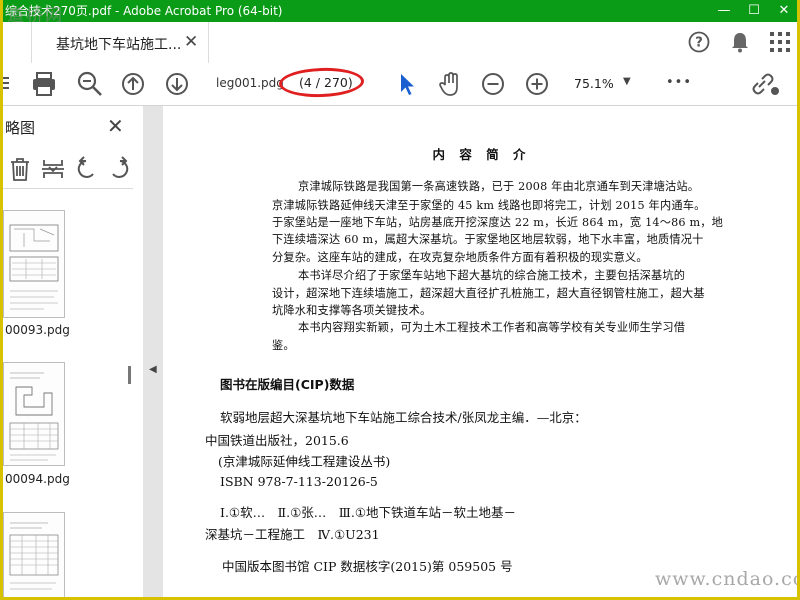 Image resolution: width=800 pixels, height=600 pixels. What do you see at coordinates (53, 169) in the screenshot?
I see `extract-pages-icon` at bounding box center [53, 169].